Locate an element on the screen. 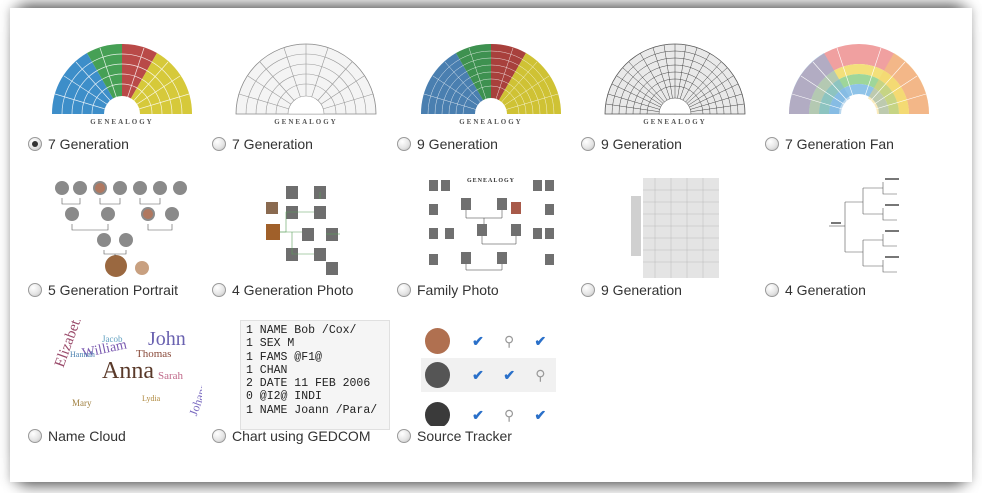 This screenshot has width=982, height=493. option-family-photo: GENEALOGY Family Photo is located at coordinates (487, 236).